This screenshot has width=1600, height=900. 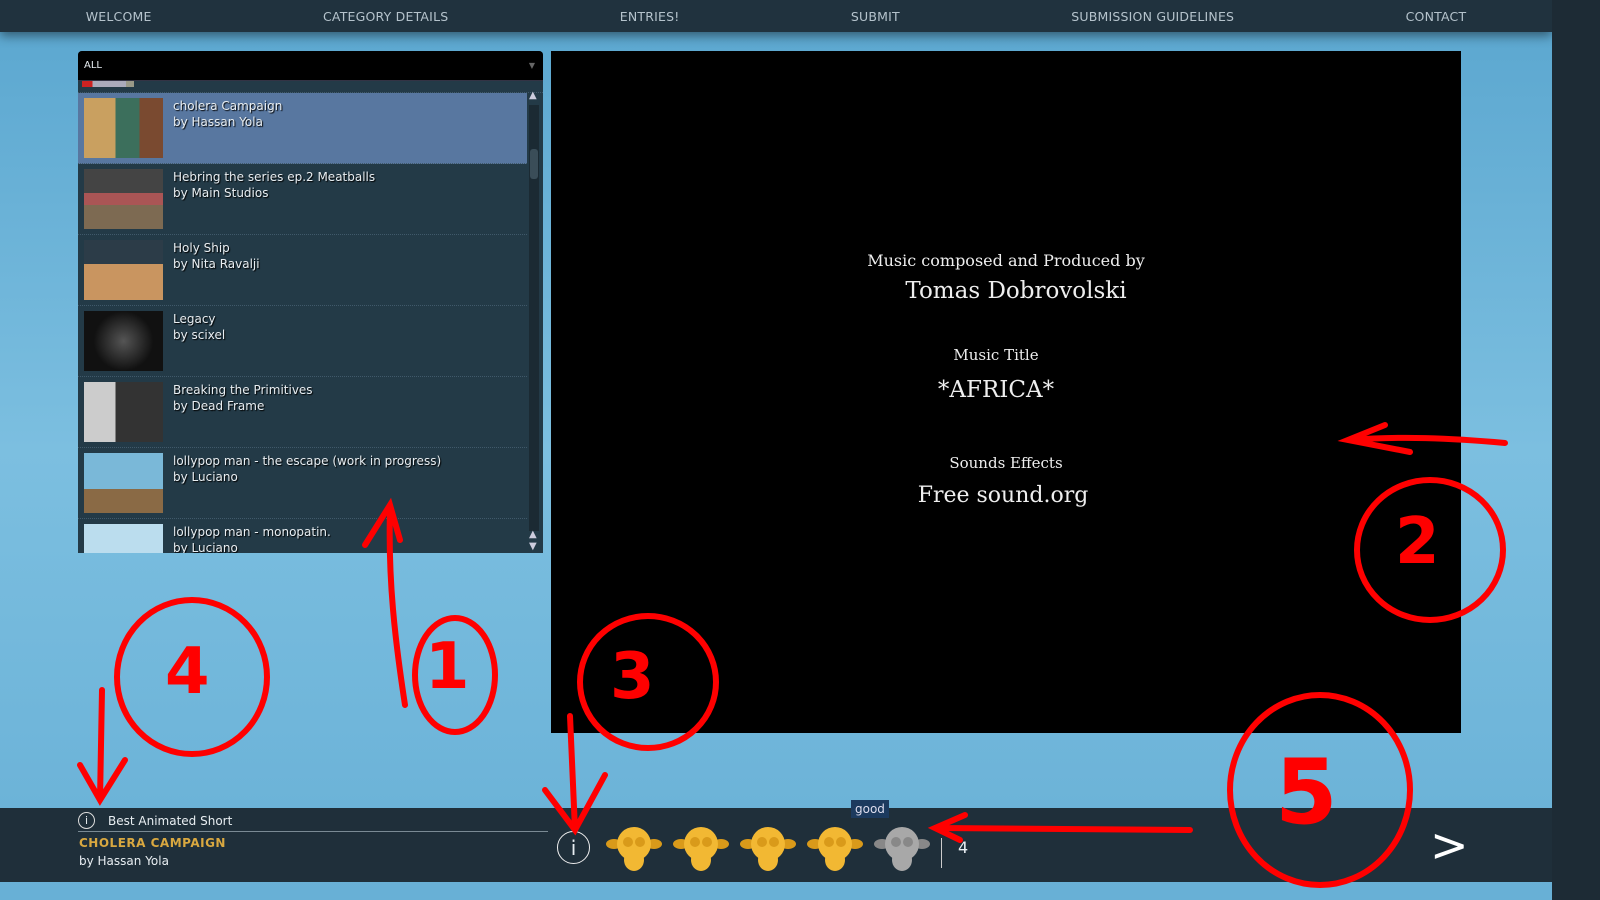 I want to click on rating-tooltip: good, so click(x=870, y=809).